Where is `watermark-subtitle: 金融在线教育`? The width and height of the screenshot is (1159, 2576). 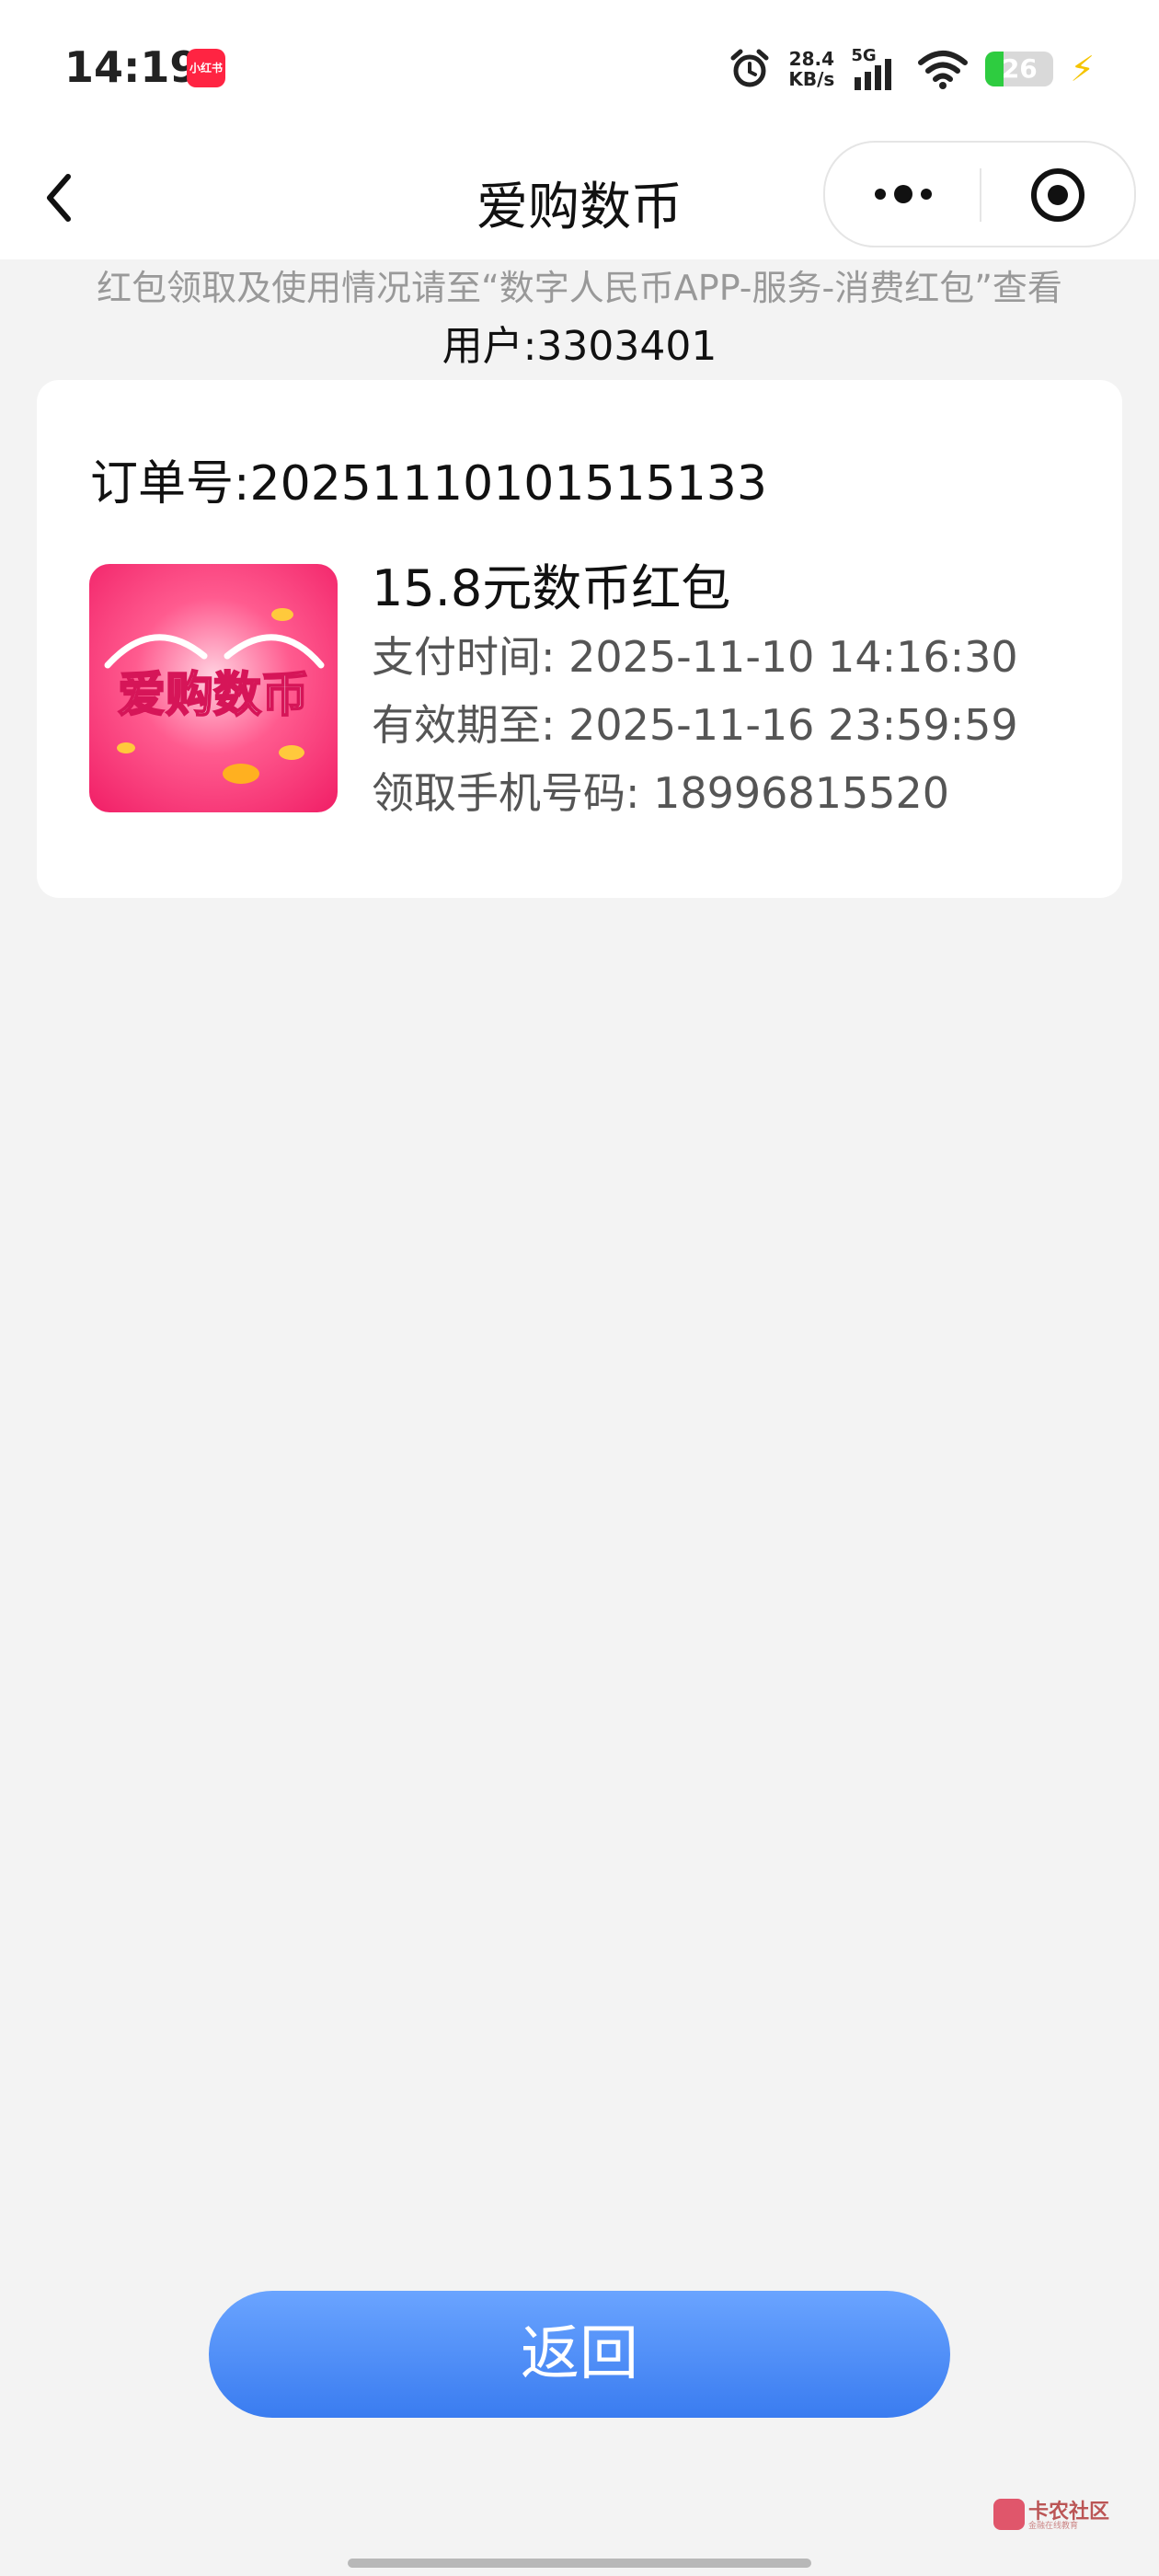
watermark-subtitle: 金融在线教育 is located at coordinates (1053, 2526).